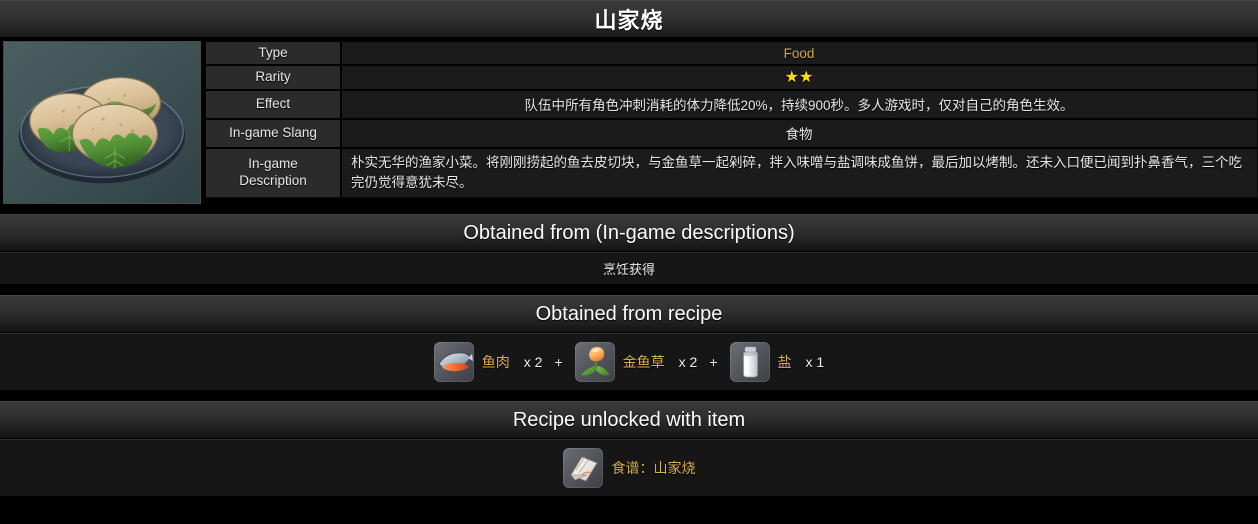 This screenshot has width=1258, height=524. What do you see at coordinates (629, 420) in the screenshot?
I see `section-header-recipe-unlocked: Recipe unlocked with item` at bounding box center [629, 420].